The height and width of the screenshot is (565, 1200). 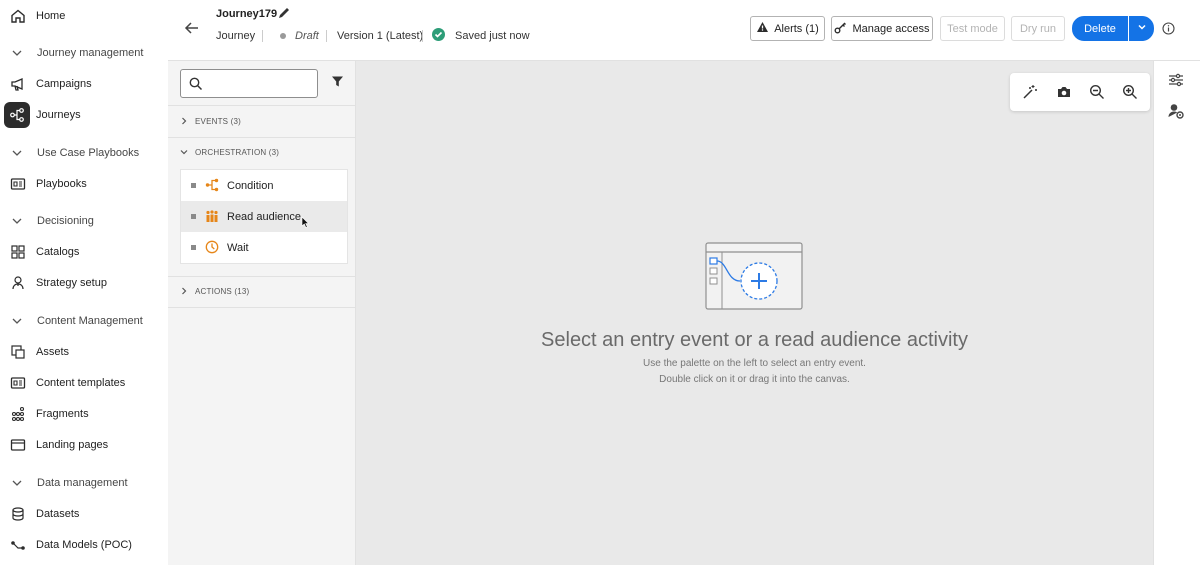 What do you see at coordinates (247, 14) in the screenshot?
I see `journey-title: Journey179` at bounding box center [247, 14].